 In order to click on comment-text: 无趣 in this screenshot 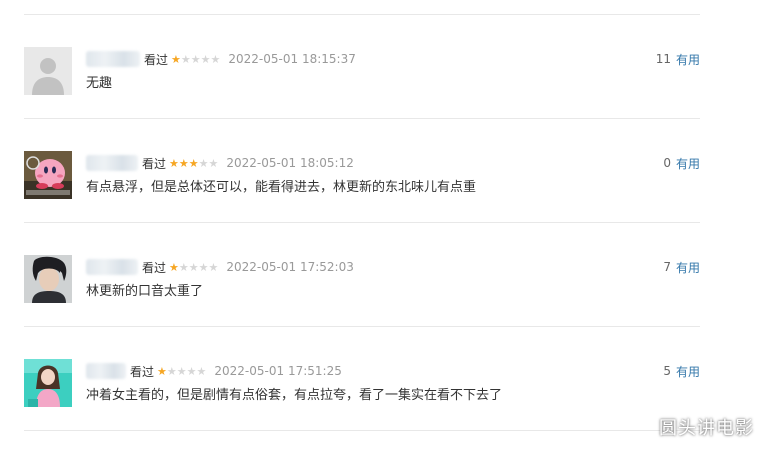, I will do `click(99, 83)`.